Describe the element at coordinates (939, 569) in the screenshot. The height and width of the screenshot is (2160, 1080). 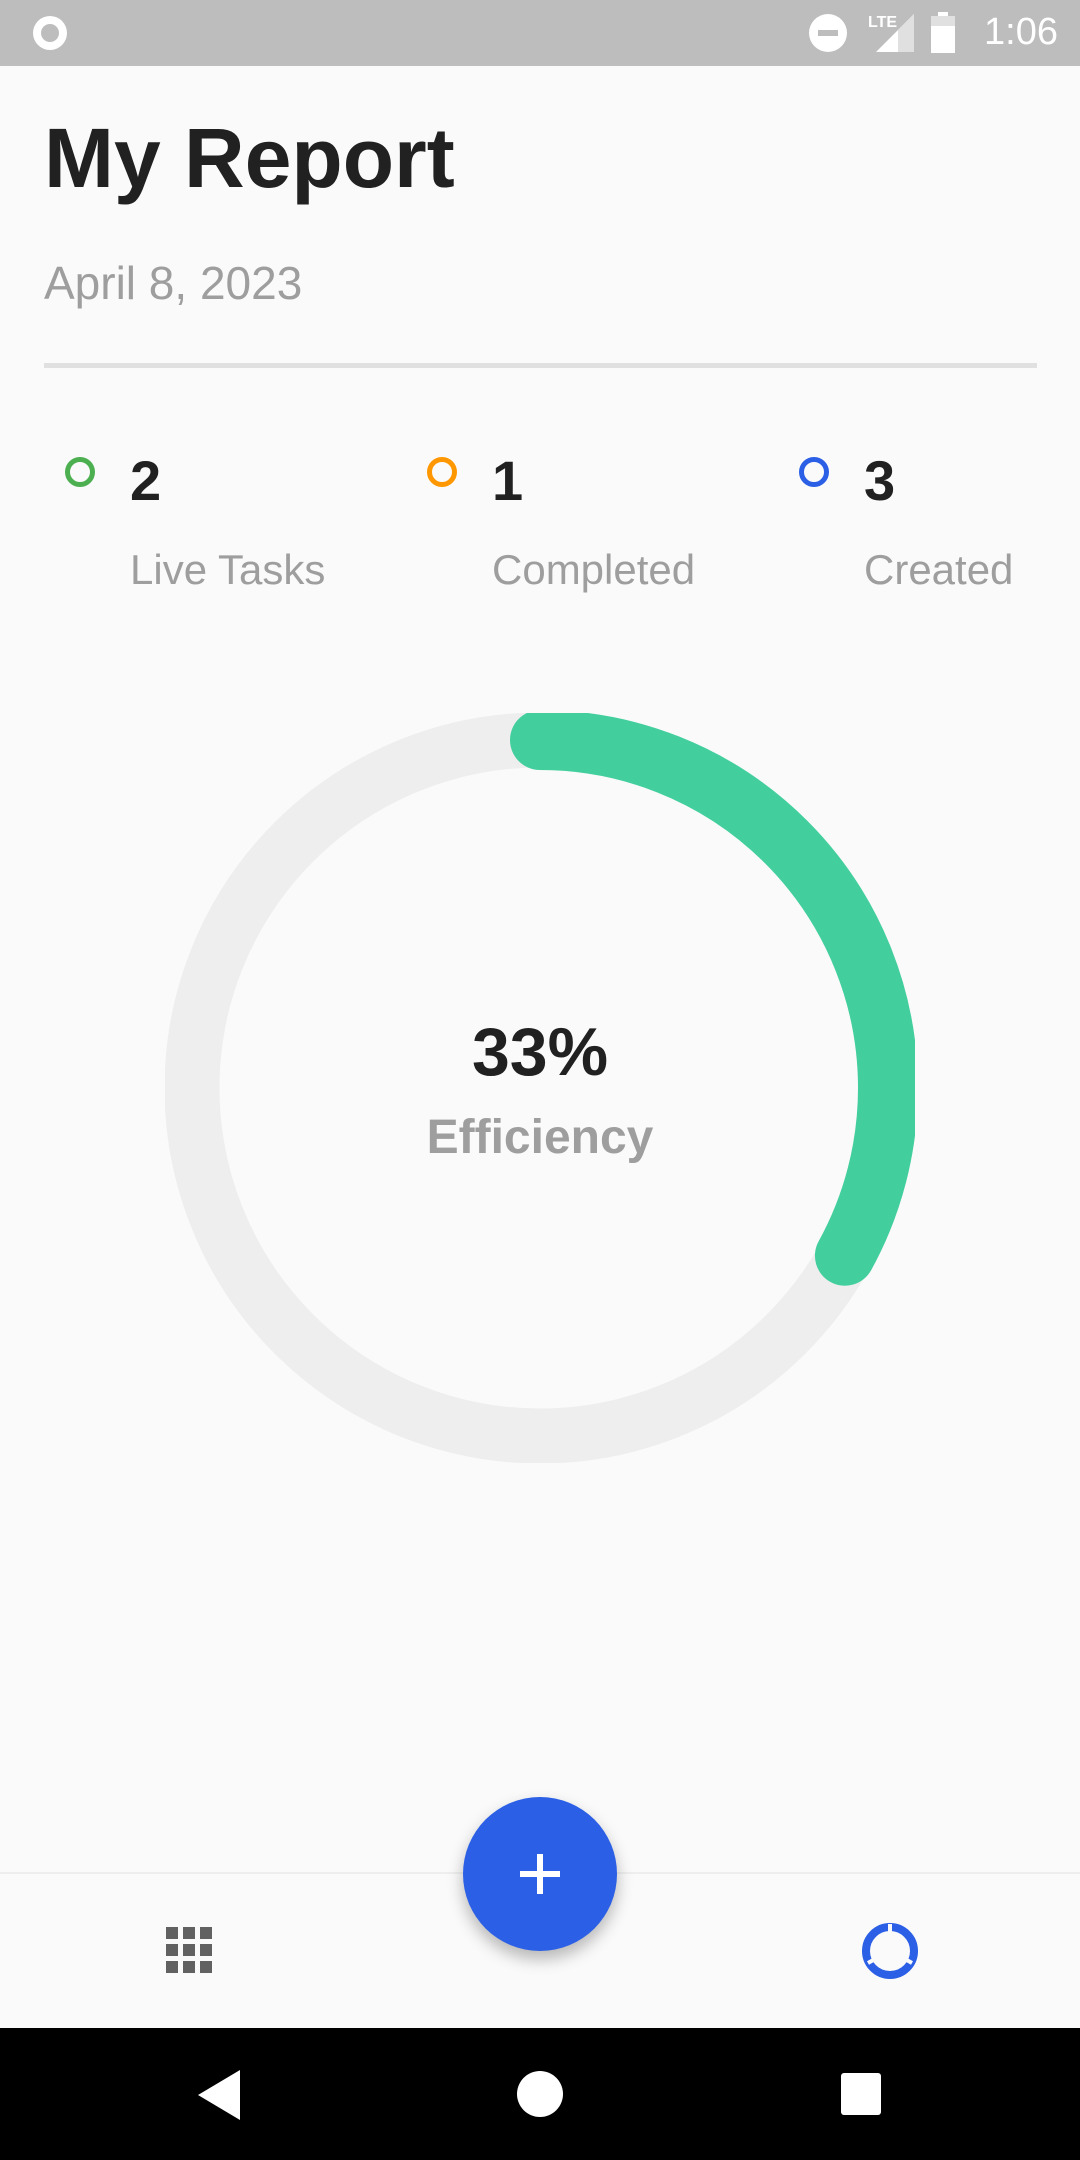
I see `created-label: Created` at that location.